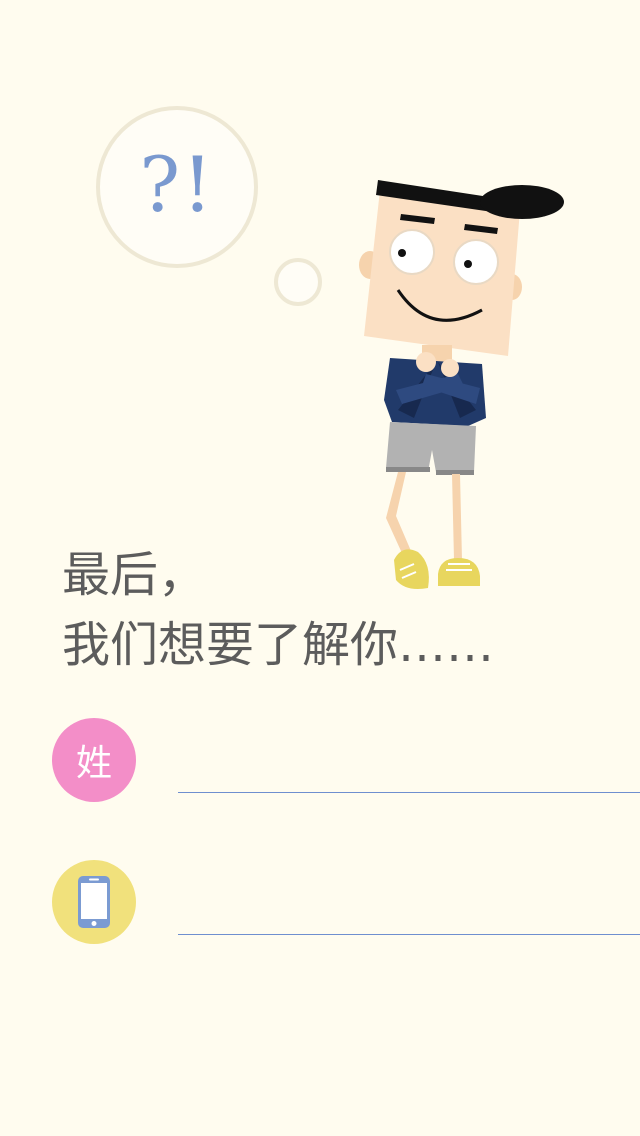  What do you see at coordinates (461, 384) in the screenshot?
I see `cartoon-character` at bounding box center [461, 384].